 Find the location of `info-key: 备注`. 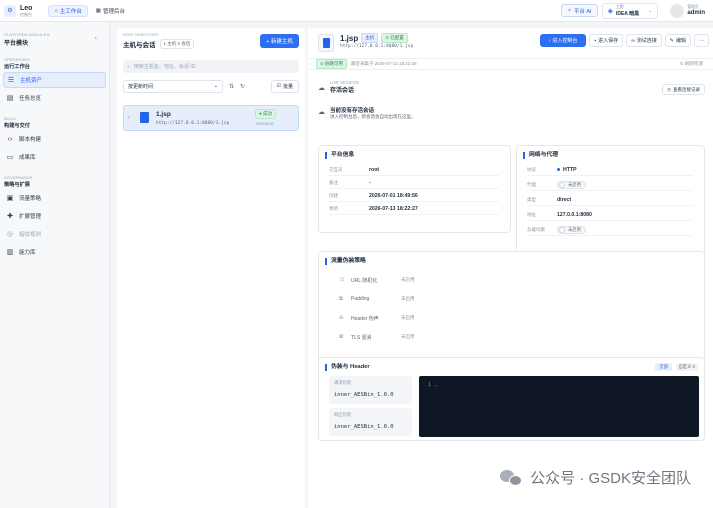

info-key: 备注 is located at coordinates (333, 182).